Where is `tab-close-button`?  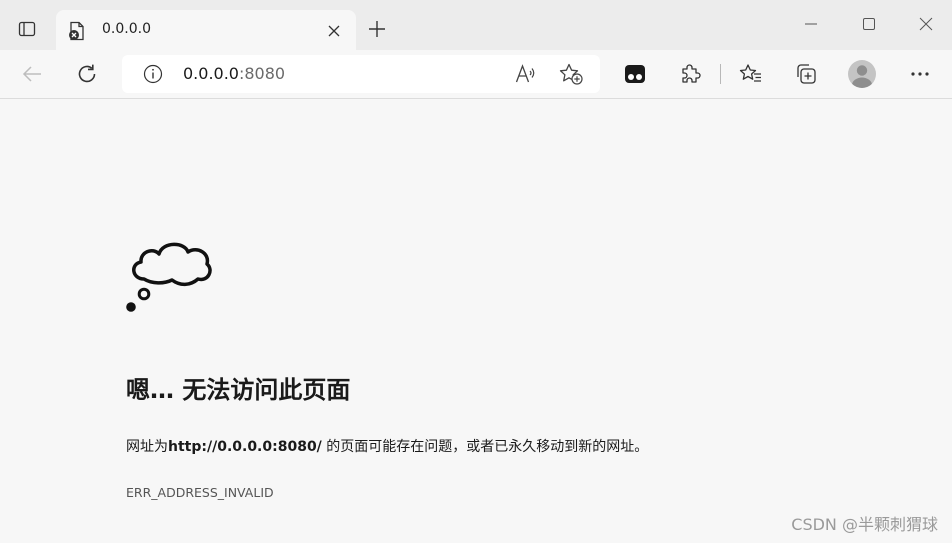 tab-close-button is located at coordinates (334, 31).